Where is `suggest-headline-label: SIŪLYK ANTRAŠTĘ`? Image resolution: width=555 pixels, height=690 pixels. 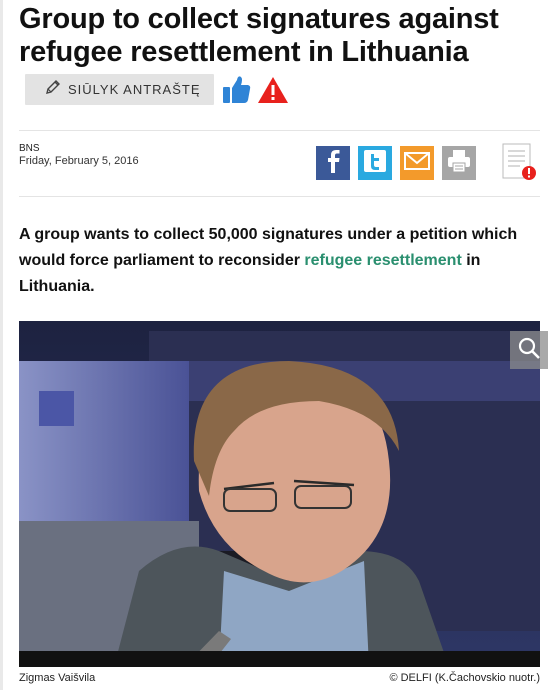 suggest-headline-label: SIŪLYK ANTRAŠTĘ is located at coordinates (134, 89).